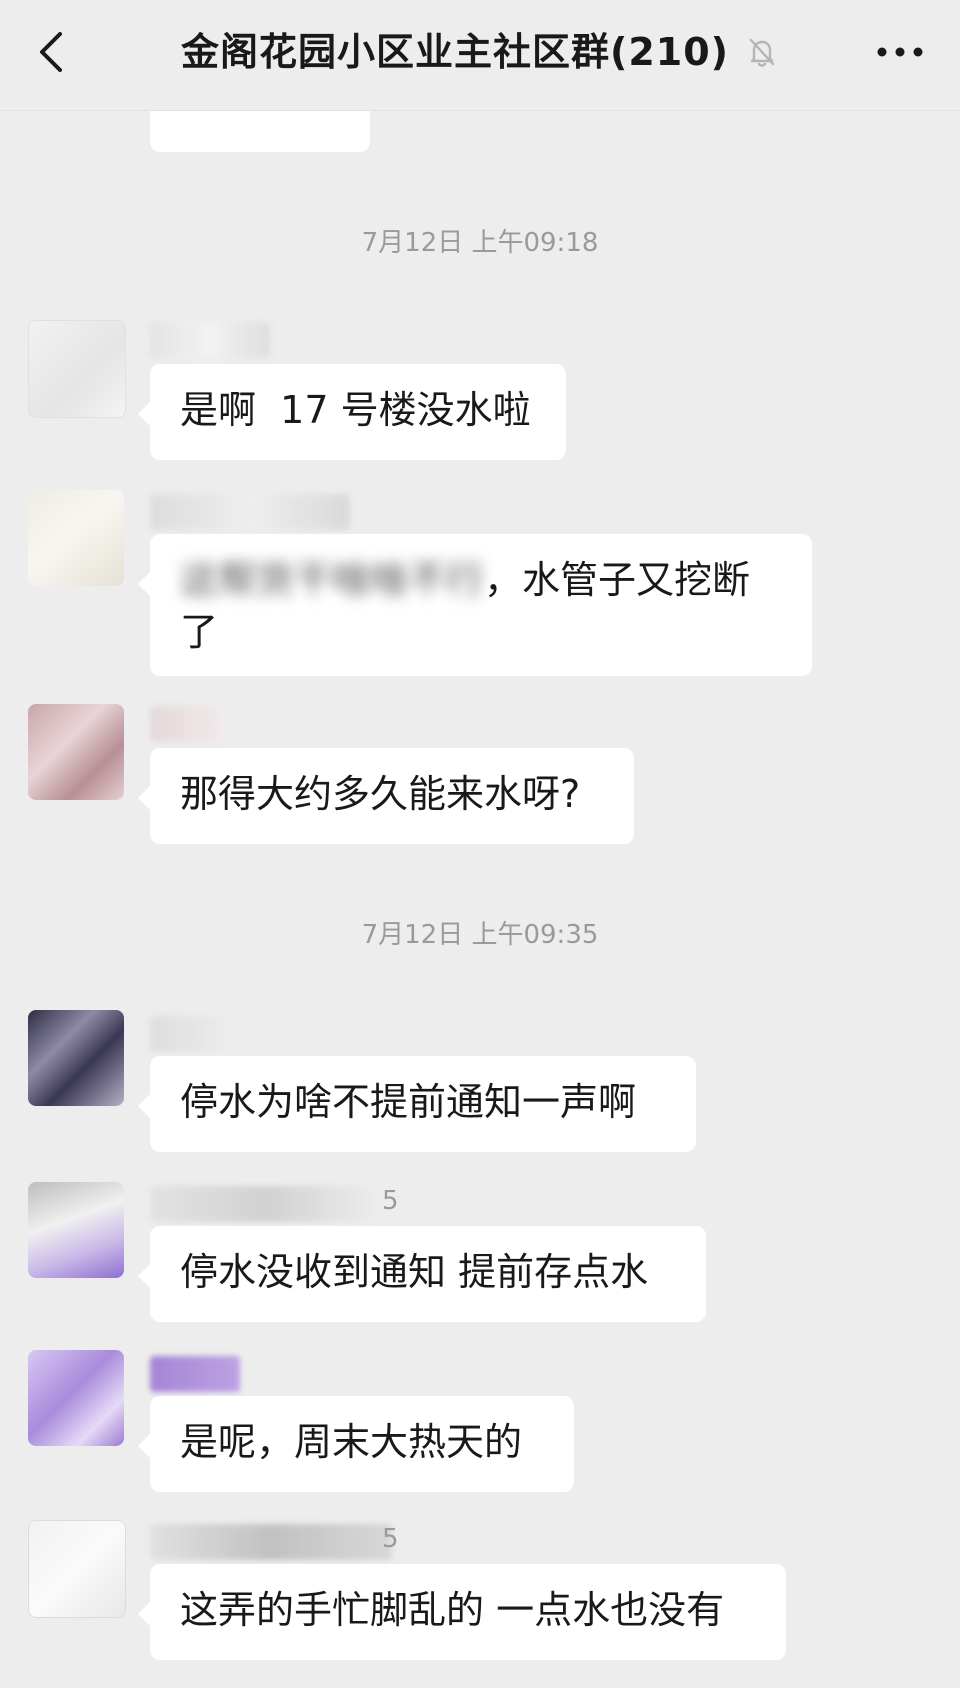 The image size is (960, 1688). What do you see at coordinates (380, 794) in the screenshot?
I see `message-text: 那得大约多久能来水呀?` at bounding box center [380, 794].